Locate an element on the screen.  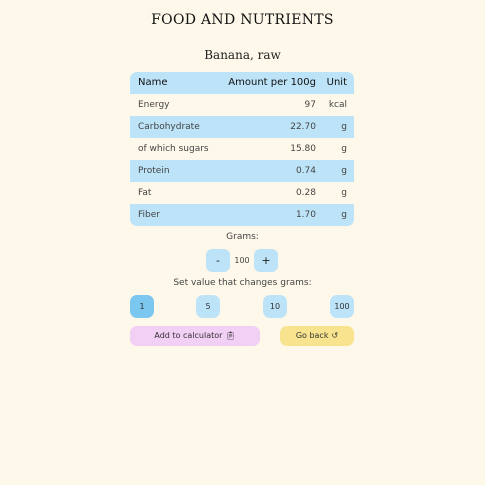
table-row: Fat 0.28 g is located at coordinates (242, 193).